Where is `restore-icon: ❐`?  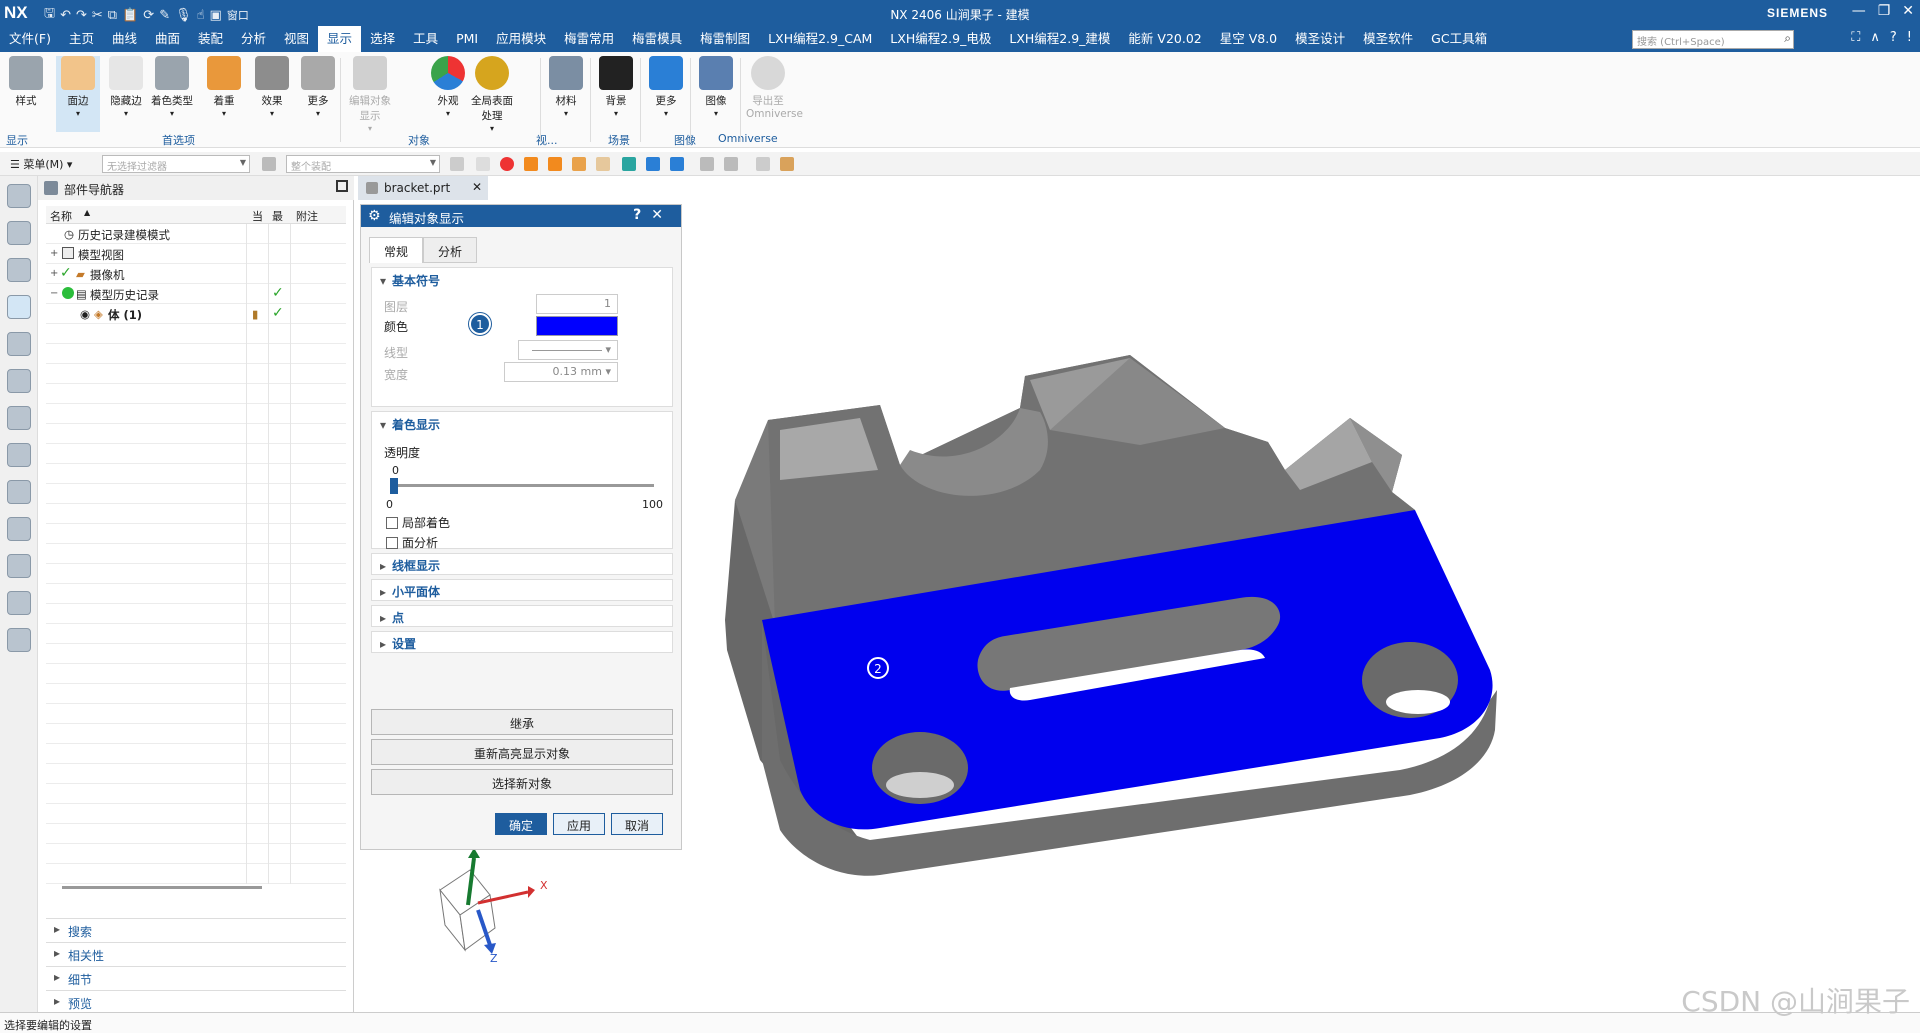 restore-icon: ❐ is located at coordinates (1884, 11).